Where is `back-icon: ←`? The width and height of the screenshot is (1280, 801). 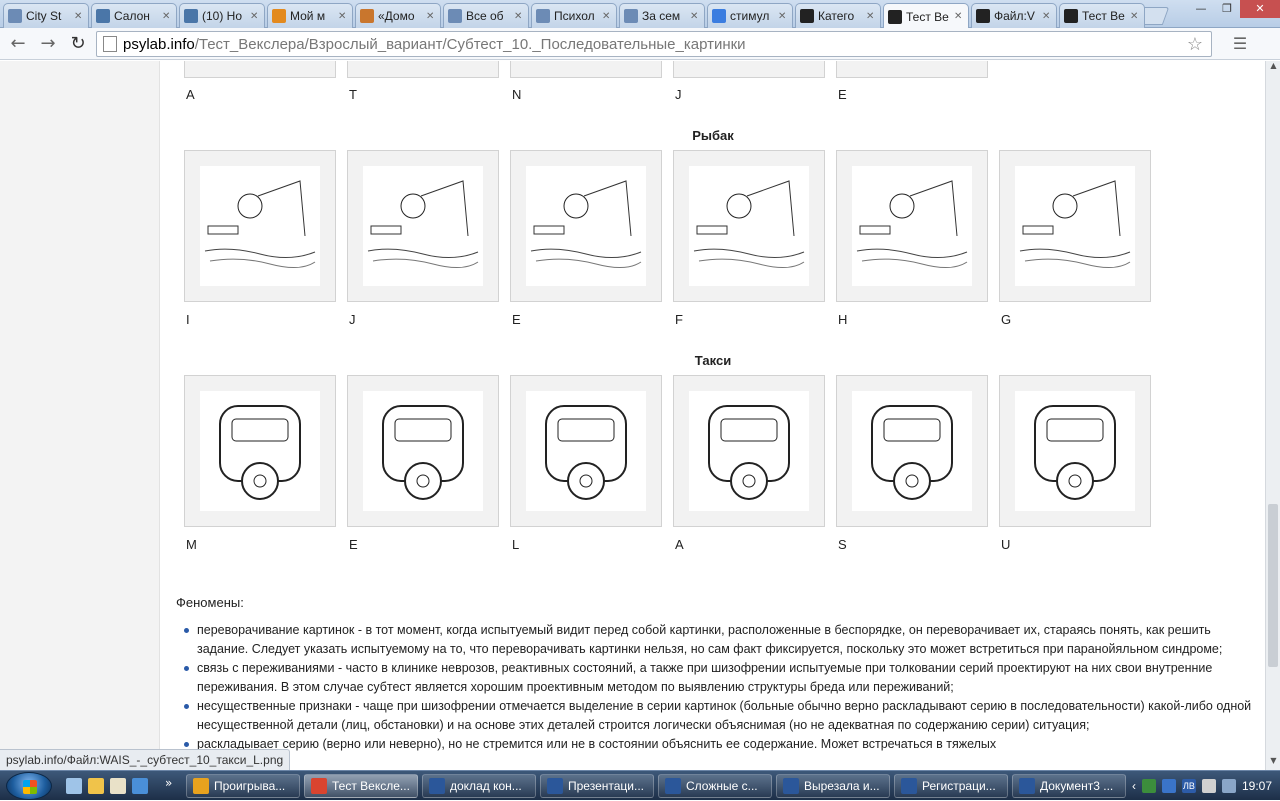
back-icon: ← is located at coordinates (18, 44).